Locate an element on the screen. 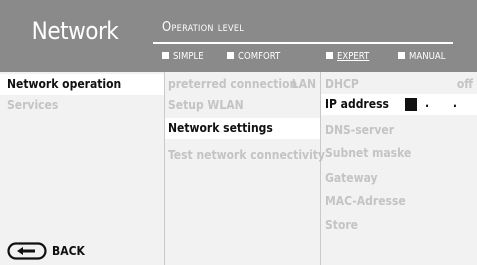  menu-item-label: Network operation is located at coordinates (64, 84).